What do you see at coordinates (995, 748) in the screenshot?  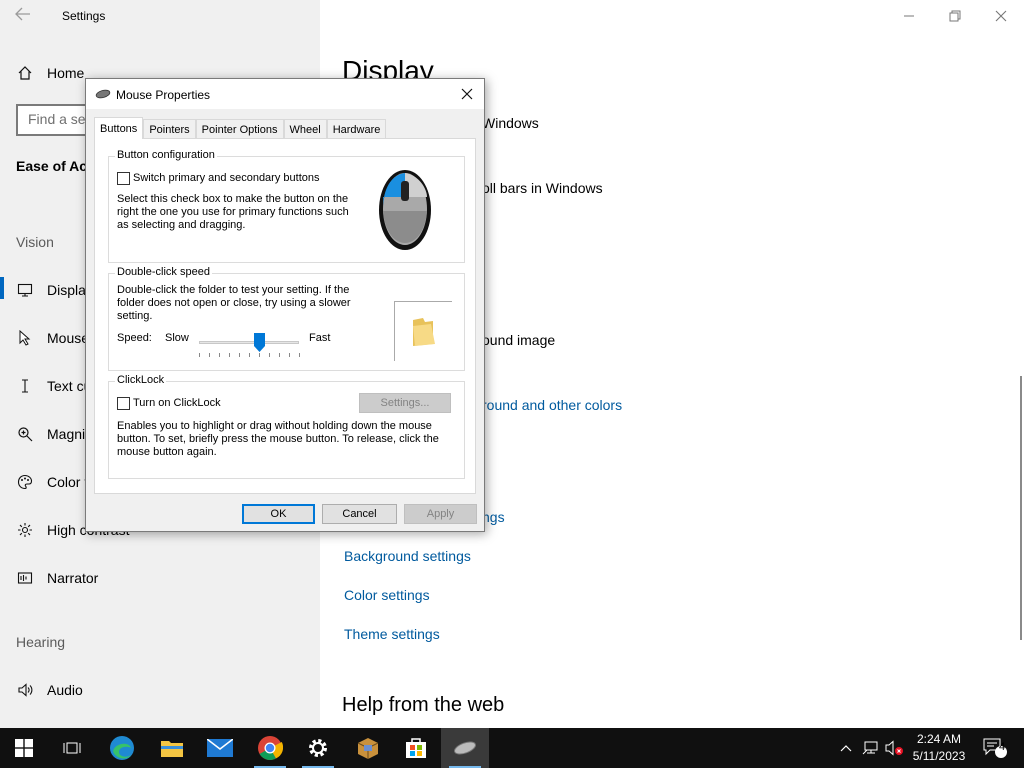 I see `notifications-button: 4` at bounding box center [995, 748].